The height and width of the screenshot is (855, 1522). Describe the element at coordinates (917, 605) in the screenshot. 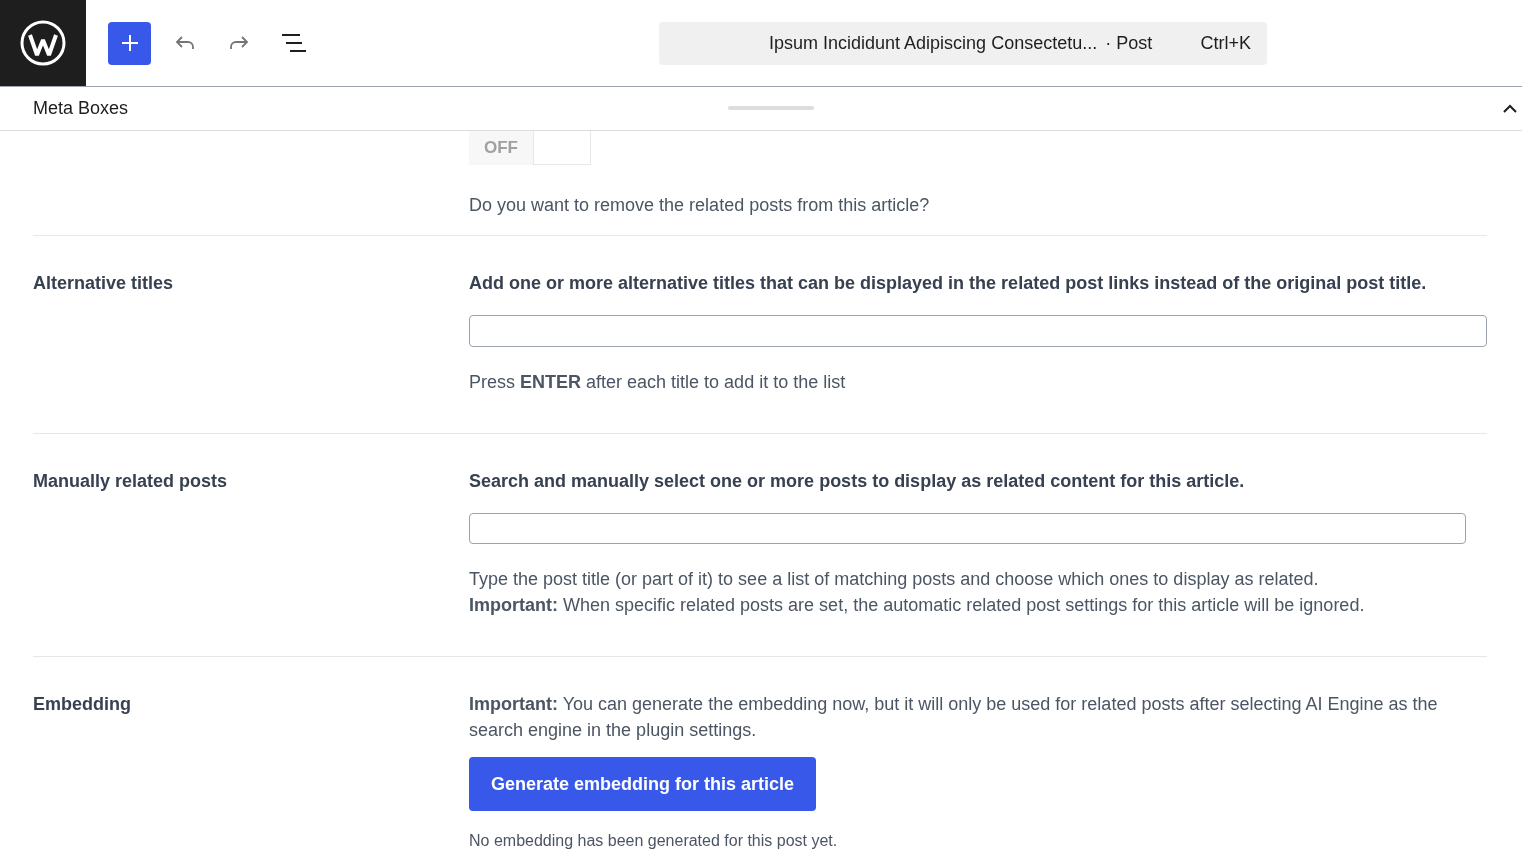

I see `help-text: Important: When specific related posts are set, the automatic related post settings for this article will be ignored.` at that location.